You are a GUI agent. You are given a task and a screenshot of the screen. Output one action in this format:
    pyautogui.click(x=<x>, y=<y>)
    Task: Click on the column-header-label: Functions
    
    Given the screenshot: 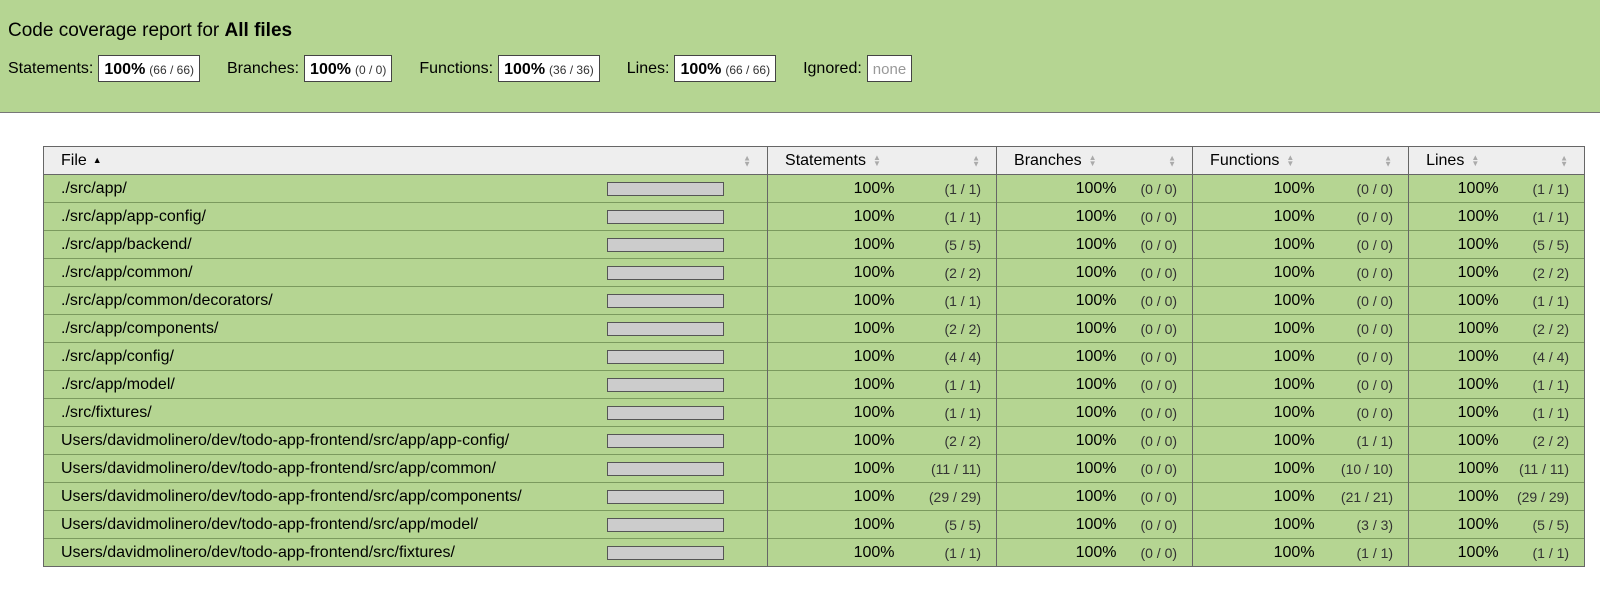 What is the action you would take?
    pyautogui.click(x=1245, y=160)
    